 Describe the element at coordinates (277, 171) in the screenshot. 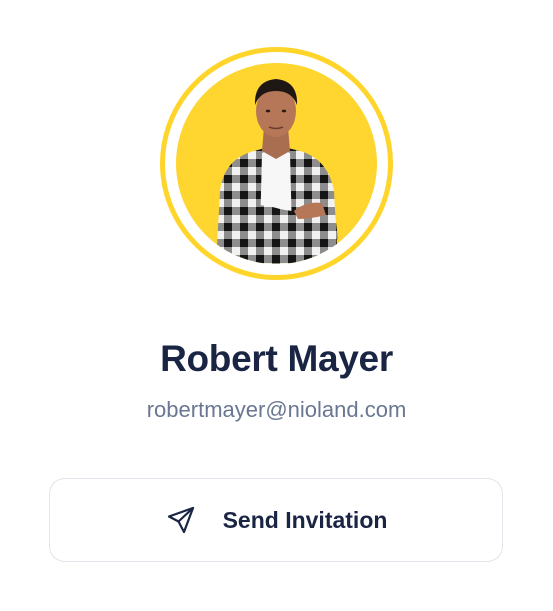

I see `person-photo` at that location.